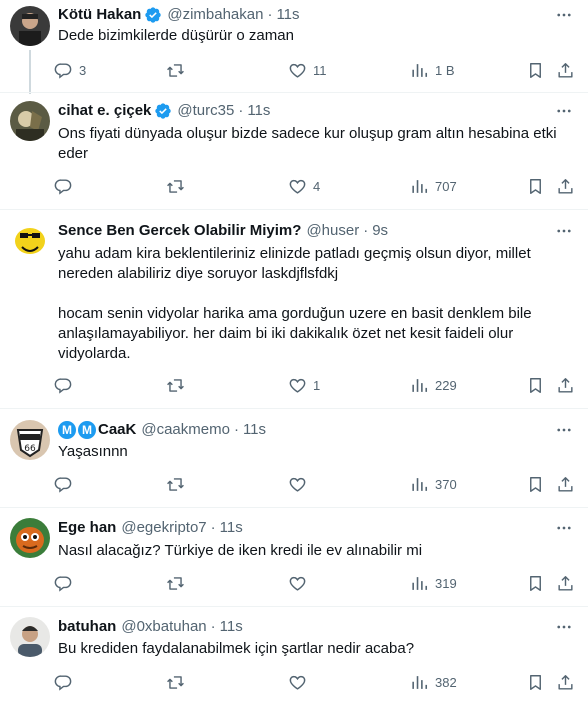 Image resolution: width=588 pixels, height=703 pixels. What do you see at coordinates (87, 528) in the screenshot?
I see `display-name: Ege han` at bounding box center [87, 528].